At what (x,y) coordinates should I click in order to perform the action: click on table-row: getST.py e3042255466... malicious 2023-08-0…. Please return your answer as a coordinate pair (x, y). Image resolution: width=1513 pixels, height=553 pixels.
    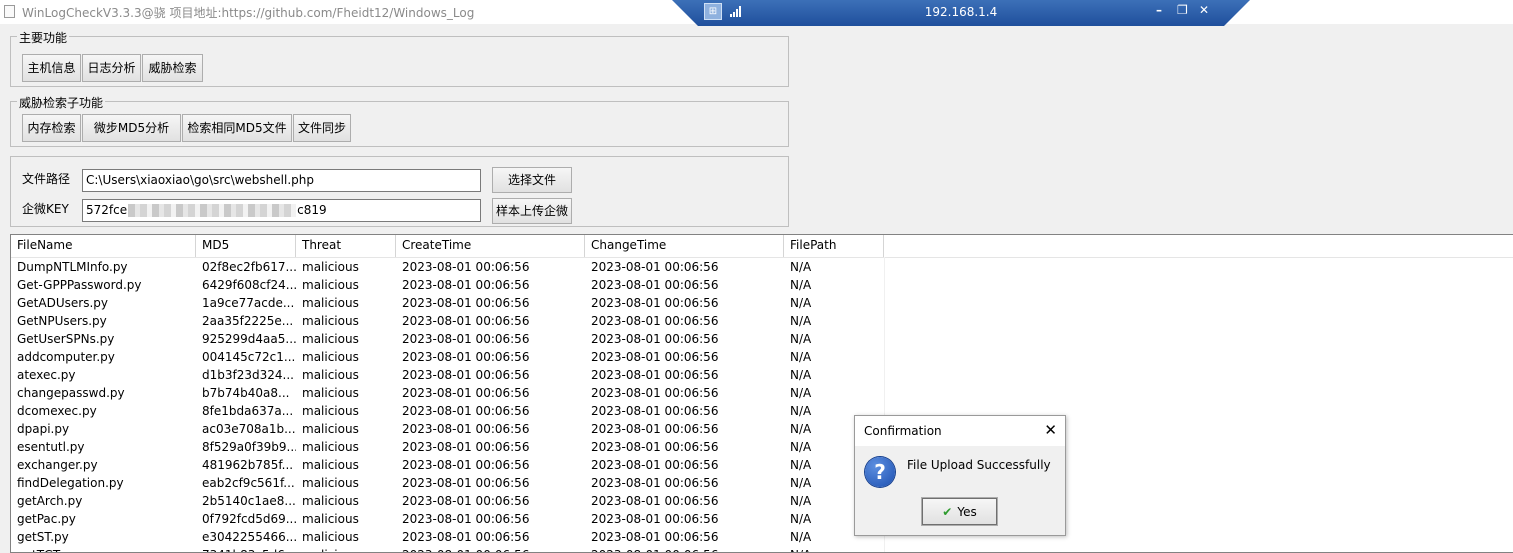
    Looking at the image, I should click on (762, 537).